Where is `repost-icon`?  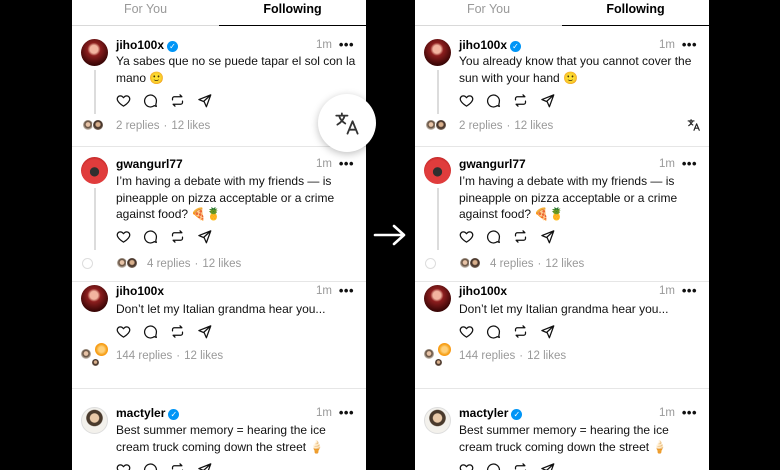 repost-icon is located at coordinates (177, 466).